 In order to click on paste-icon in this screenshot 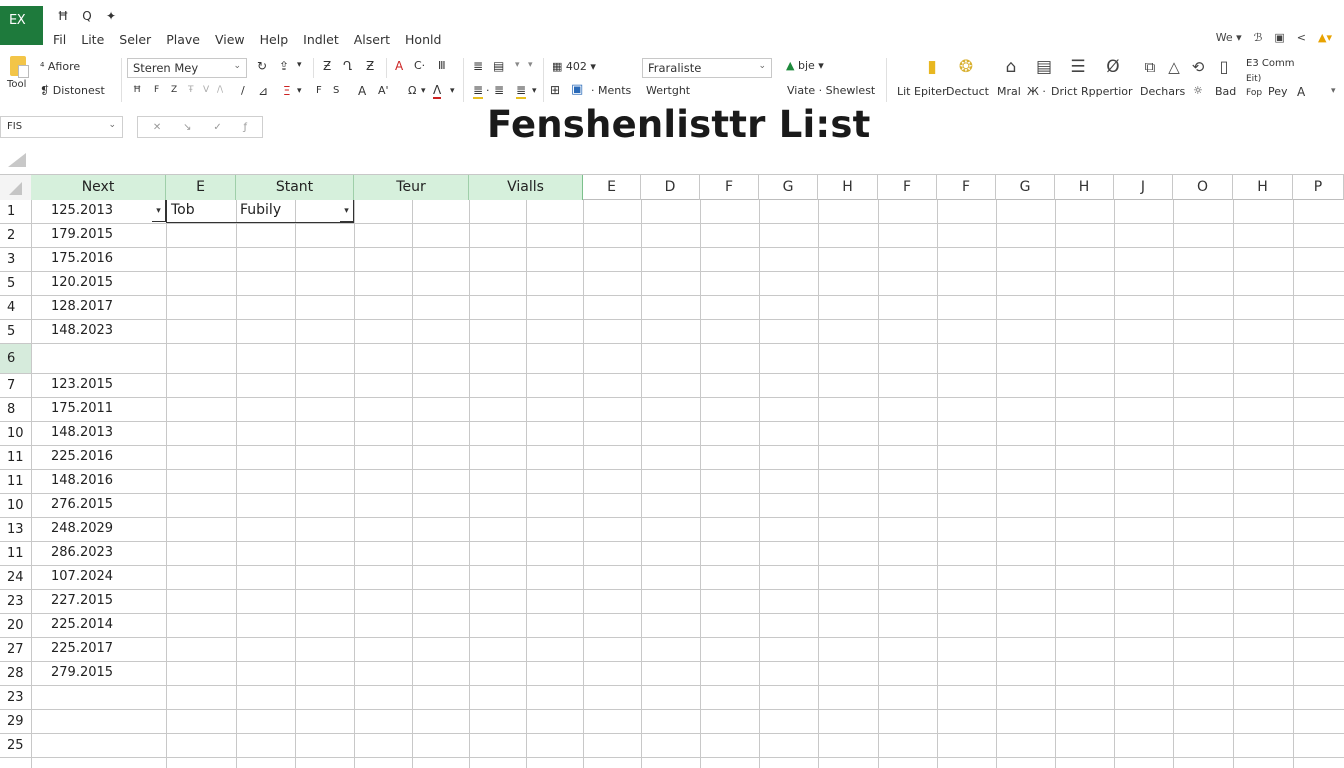, I will do `click(19, 67)`.